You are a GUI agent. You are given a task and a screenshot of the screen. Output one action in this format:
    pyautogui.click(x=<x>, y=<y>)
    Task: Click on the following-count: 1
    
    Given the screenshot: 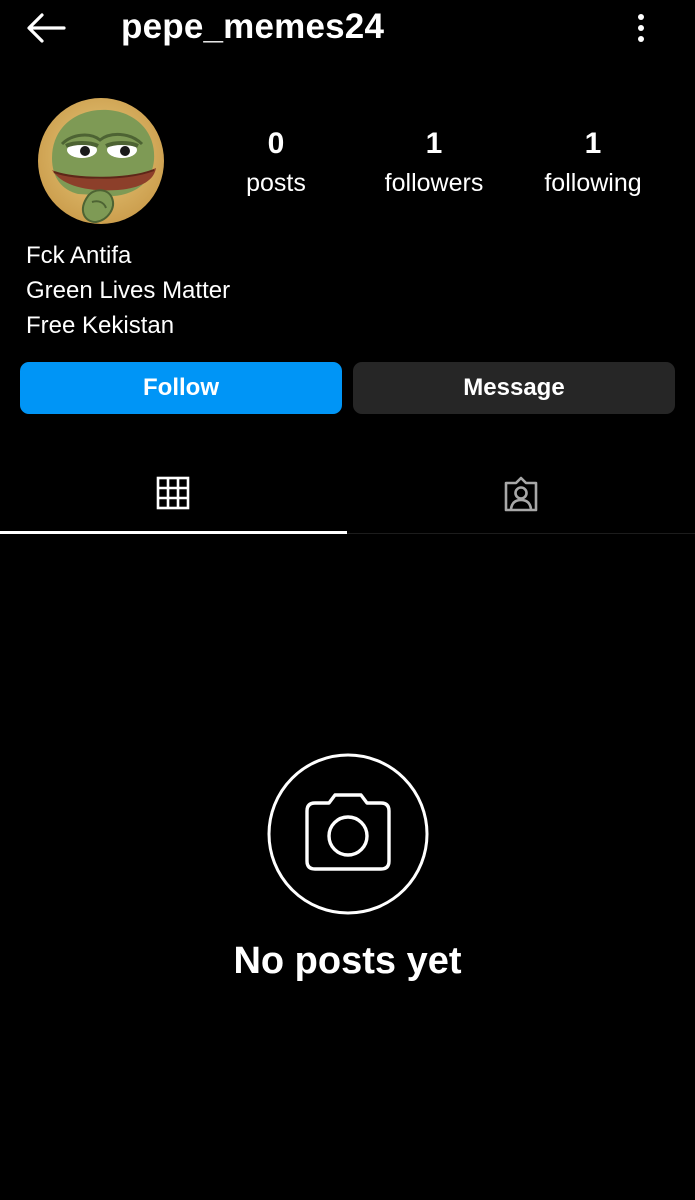 What is the action you would take?
    pyautogui.click(x=593, y=143)
    